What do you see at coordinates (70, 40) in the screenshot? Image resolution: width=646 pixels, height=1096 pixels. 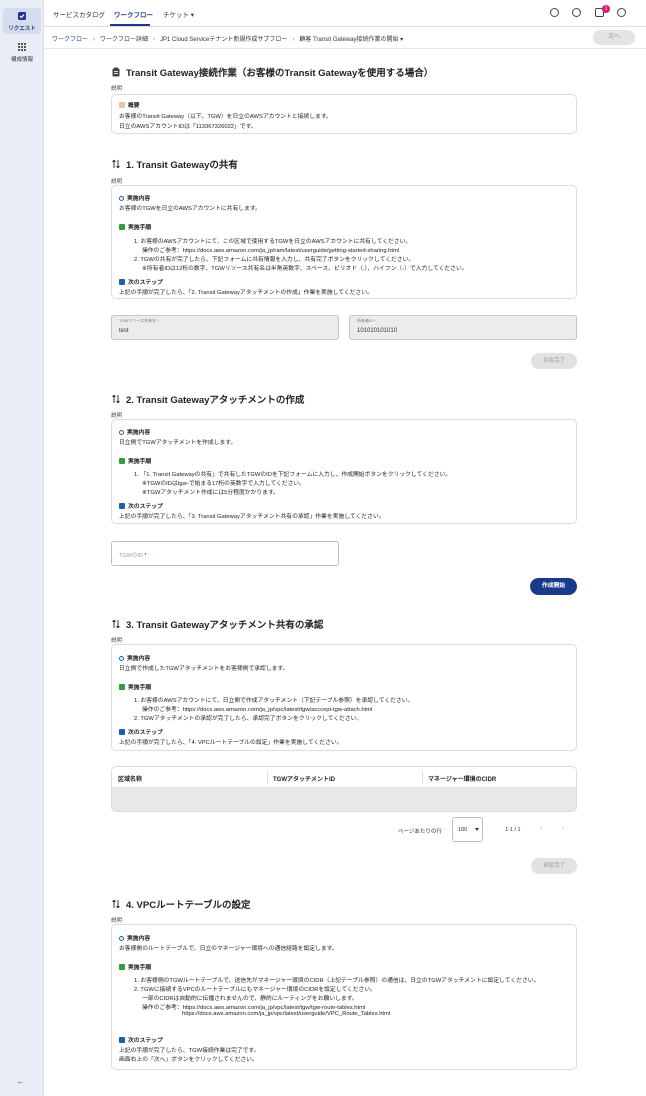 I see `breadcrumb-workflow: ワークフロー` at bounding box center [70, 40].